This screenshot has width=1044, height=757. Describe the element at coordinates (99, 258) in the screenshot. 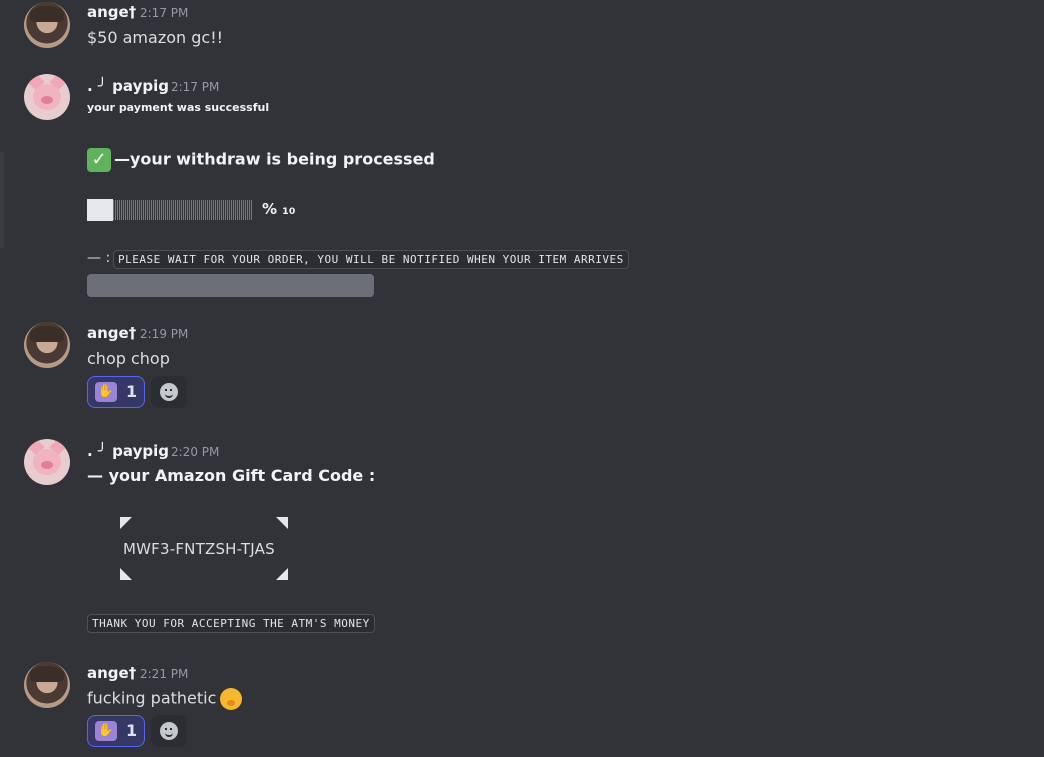

I see `notice-prefix: — :` at that location.